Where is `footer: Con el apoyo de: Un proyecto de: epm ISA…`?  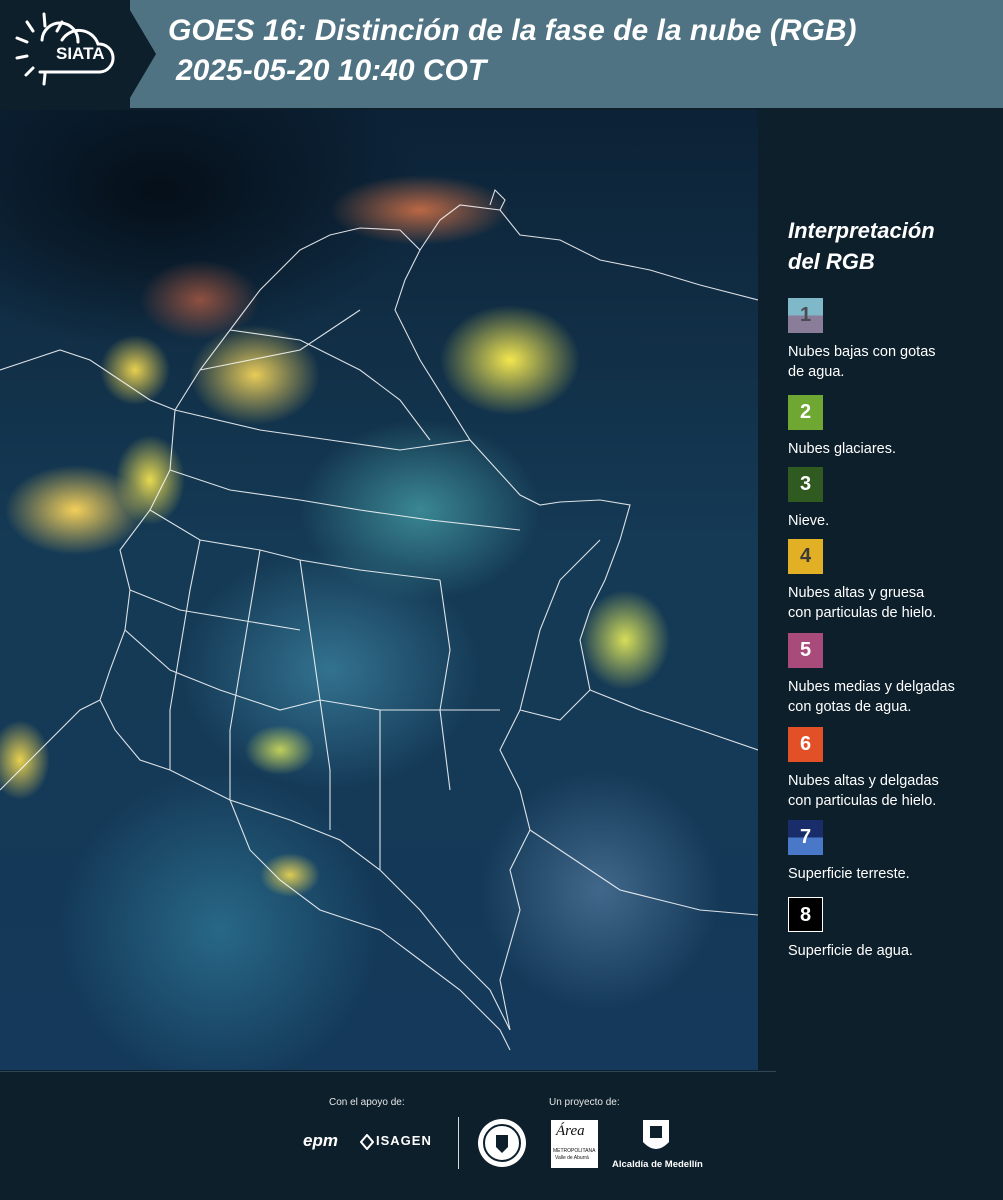
footer: Con el apoyo de: Un proyecto de: epm ISA… is located at coordinates (501, 1135).